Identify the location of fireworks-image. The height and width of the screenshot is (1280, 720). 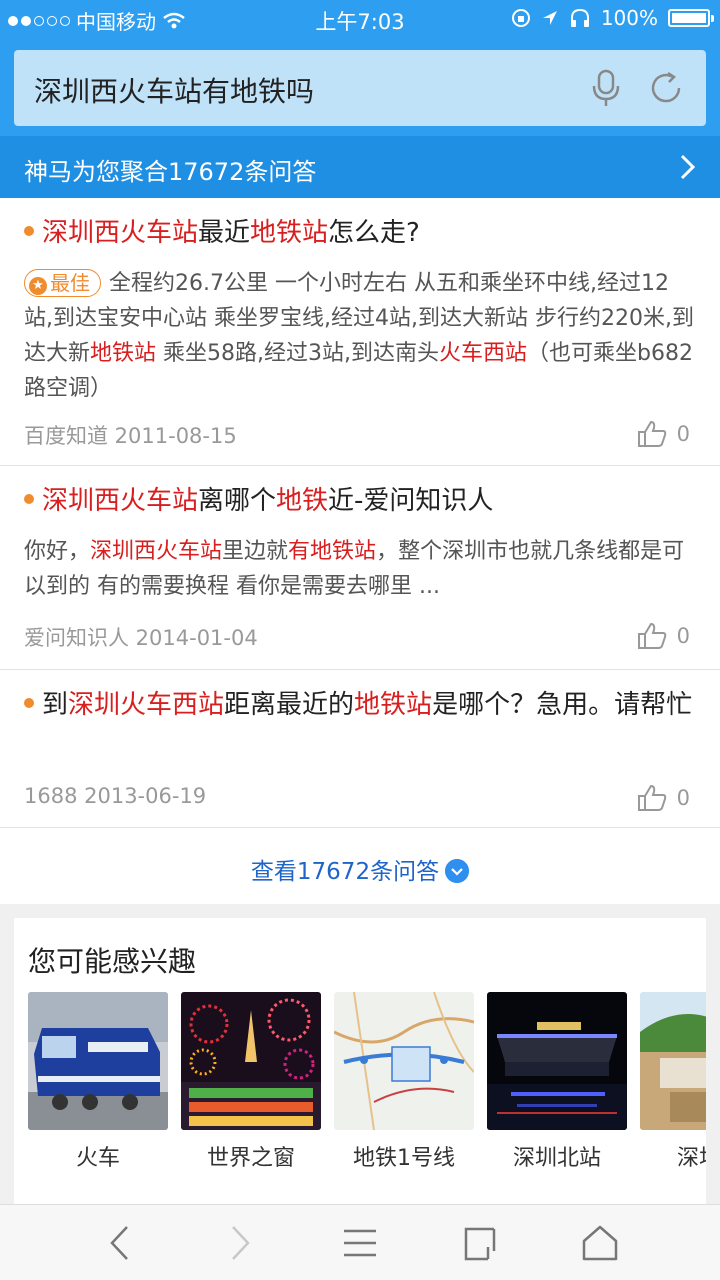
(251, 1061).